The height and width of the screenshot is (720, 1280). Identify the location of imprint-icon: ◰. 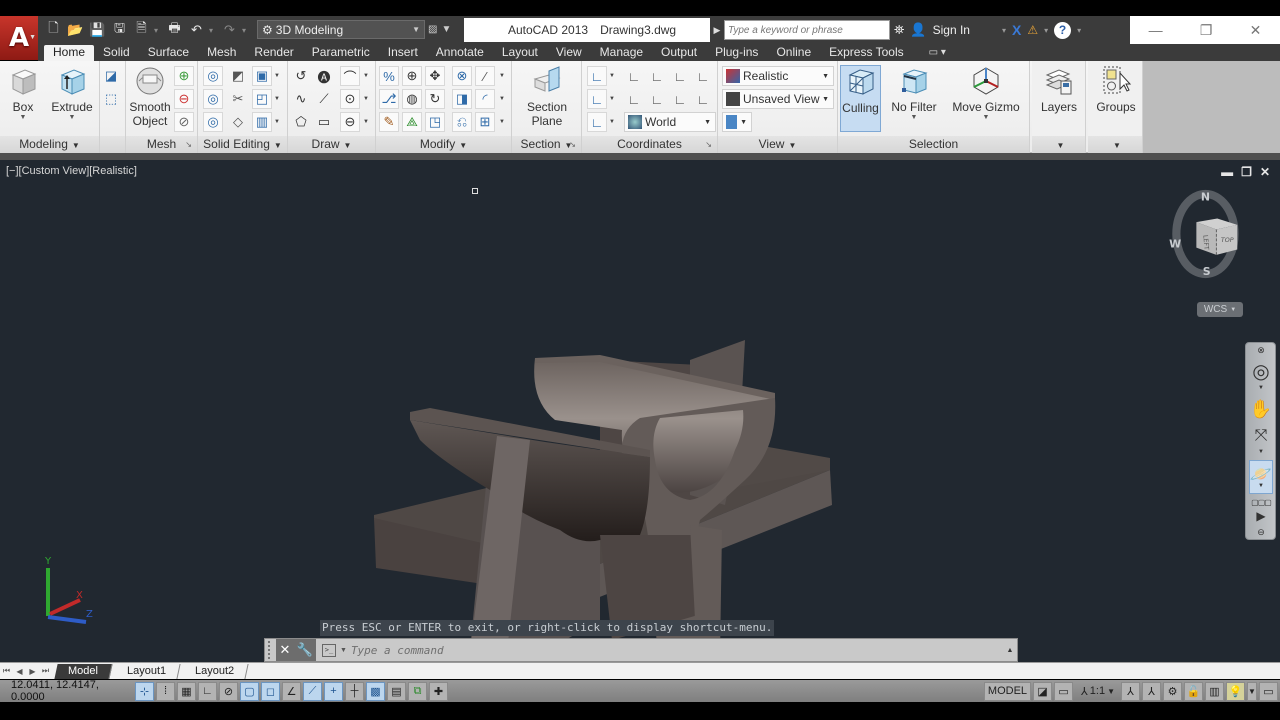
(262, 99).